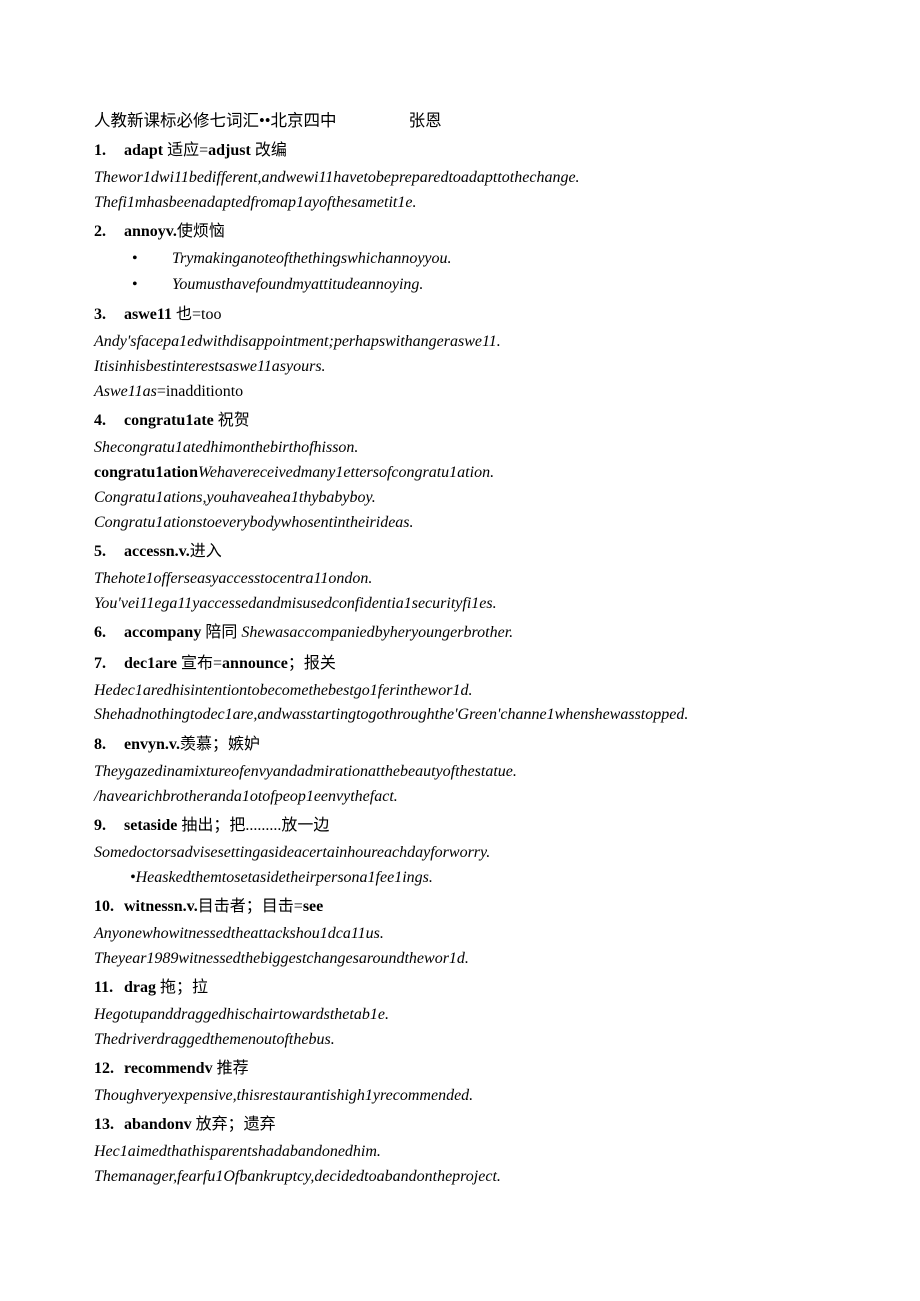 The height and width of the screenshot is (1301, 920). I want to click on example-line: Thedriverdraggedthemenoutofthebus., so click(214, 1039).